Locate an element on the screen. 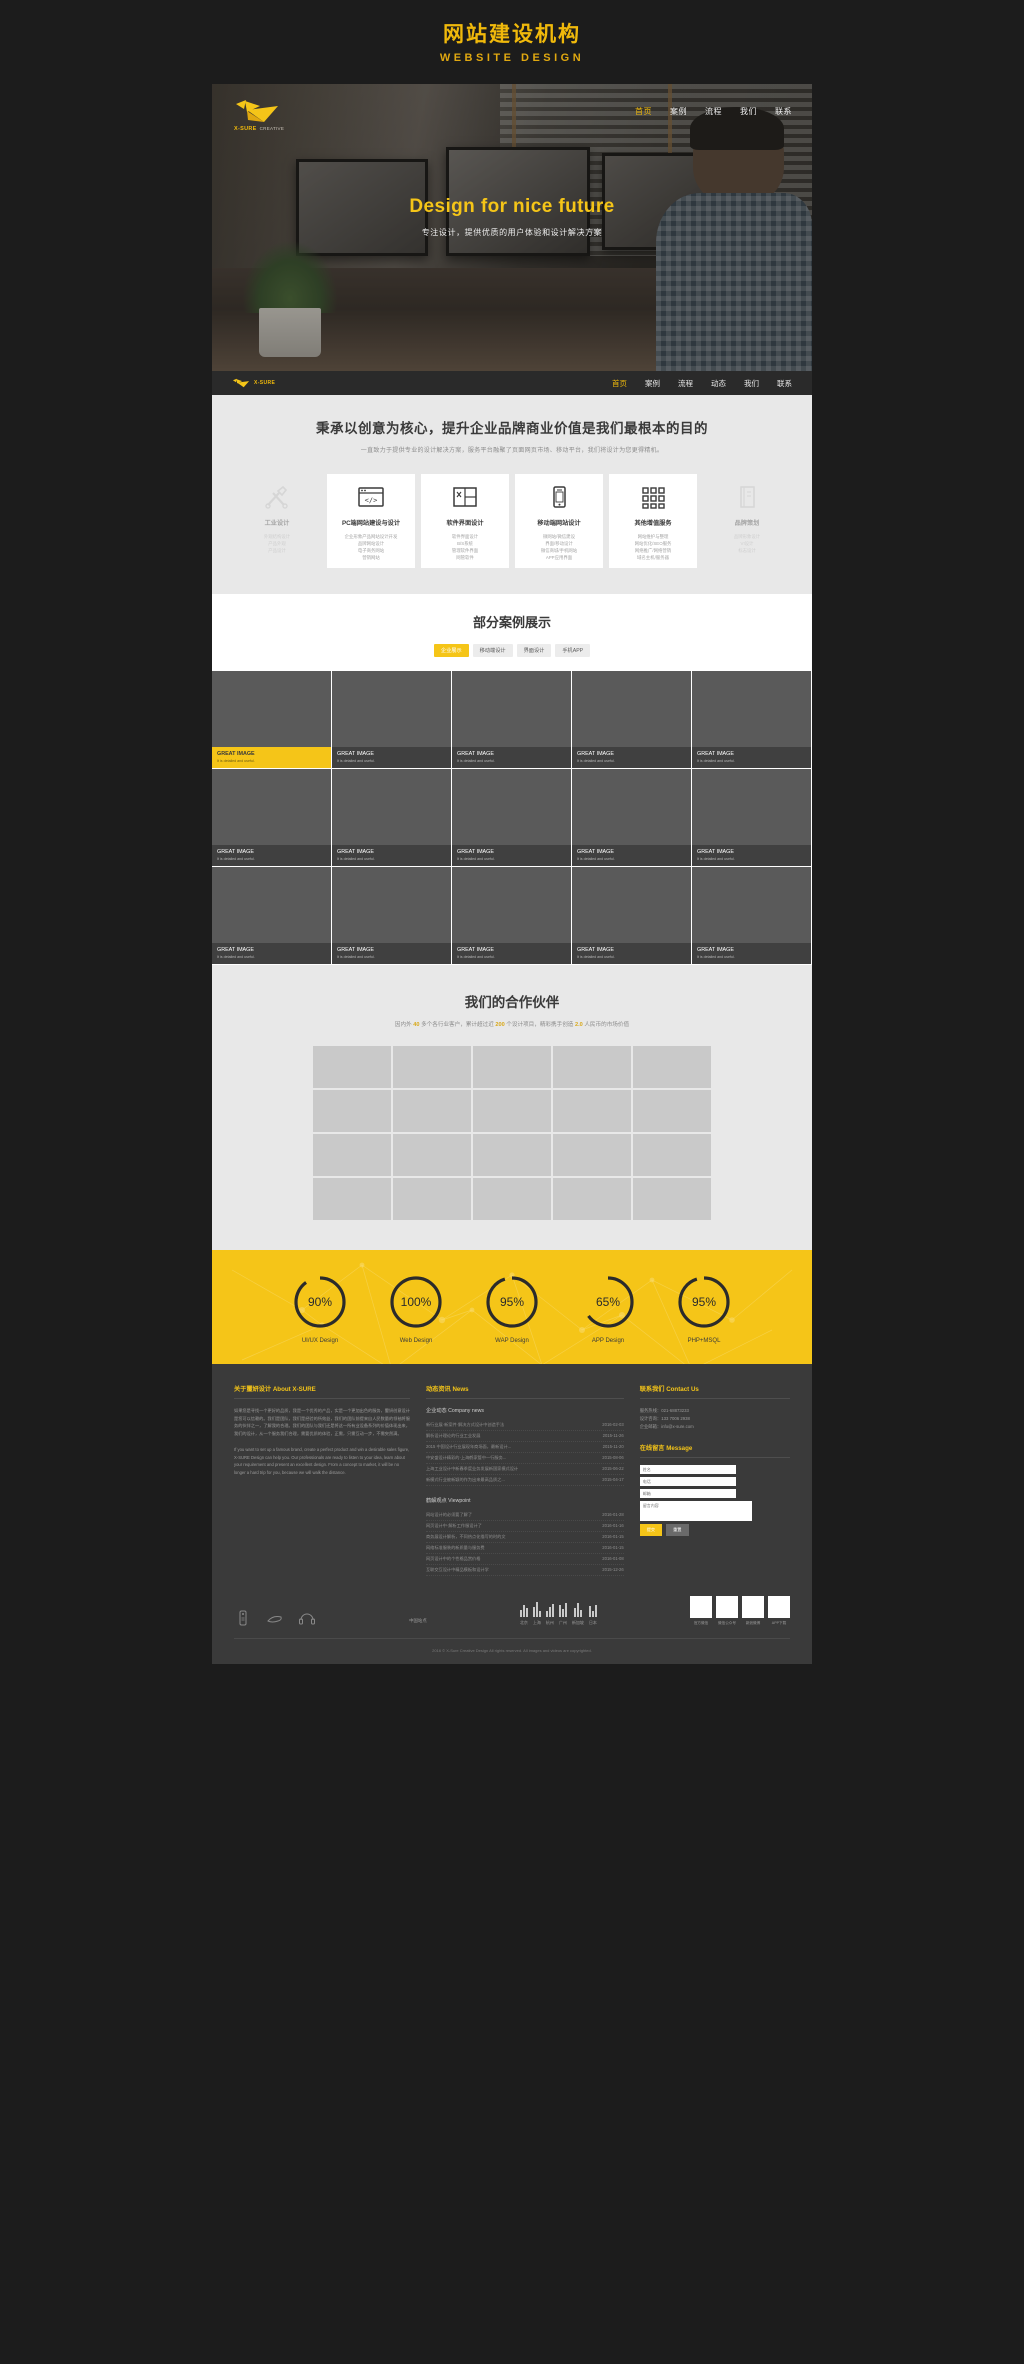  submit-button: 提交 is located at coordinates (651, 1530).